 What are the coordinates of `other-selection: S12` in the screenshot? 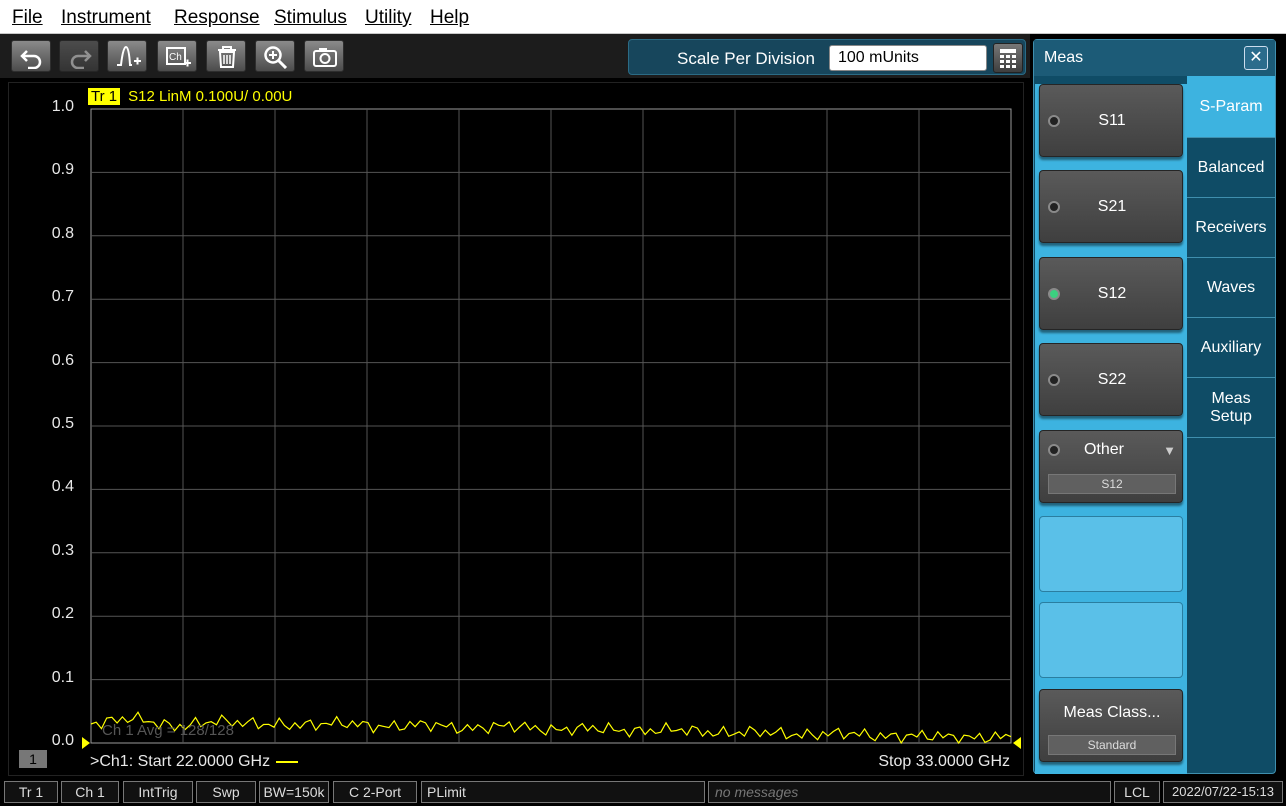 It's located at (1112, 484).